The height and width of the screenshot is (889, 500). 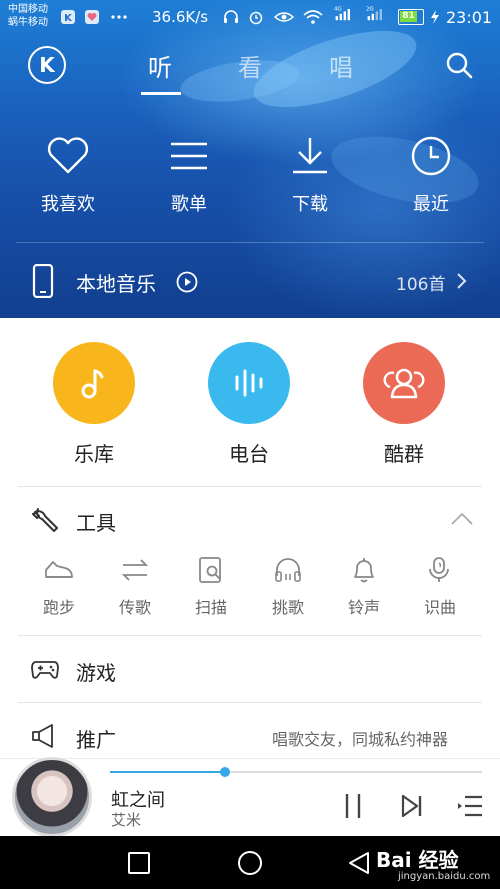 I want to click on active-tab-indicator, so click(x=161, y=93).